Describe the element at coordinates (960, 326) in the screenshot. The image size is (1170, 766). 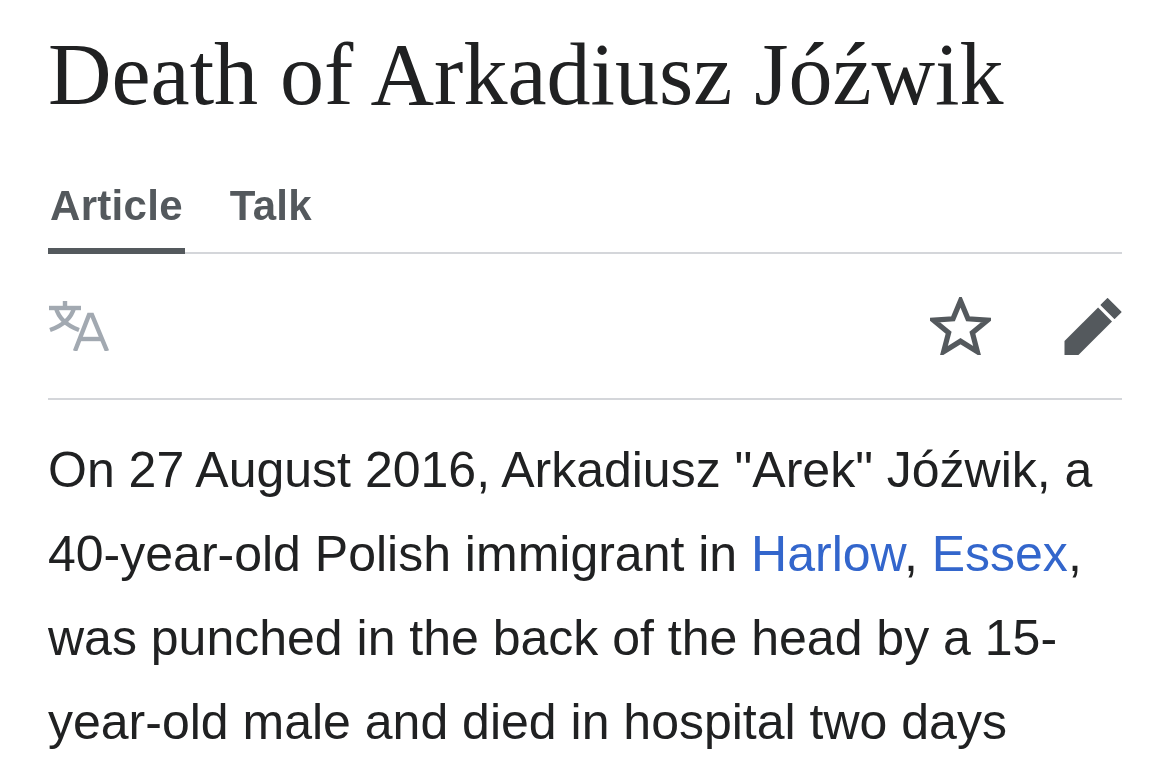
I see `star-icon` at that location.